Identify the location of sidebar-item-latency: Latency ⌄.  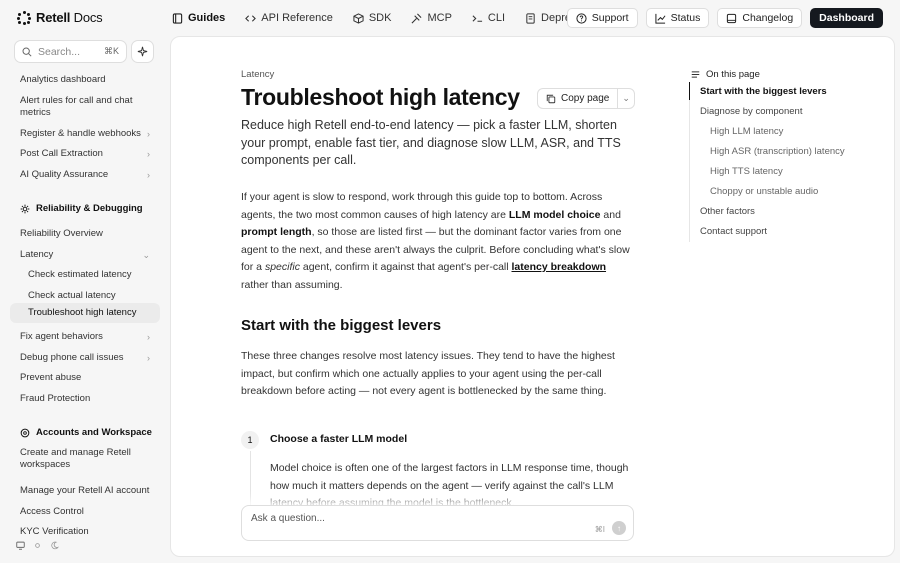
(85, 255).